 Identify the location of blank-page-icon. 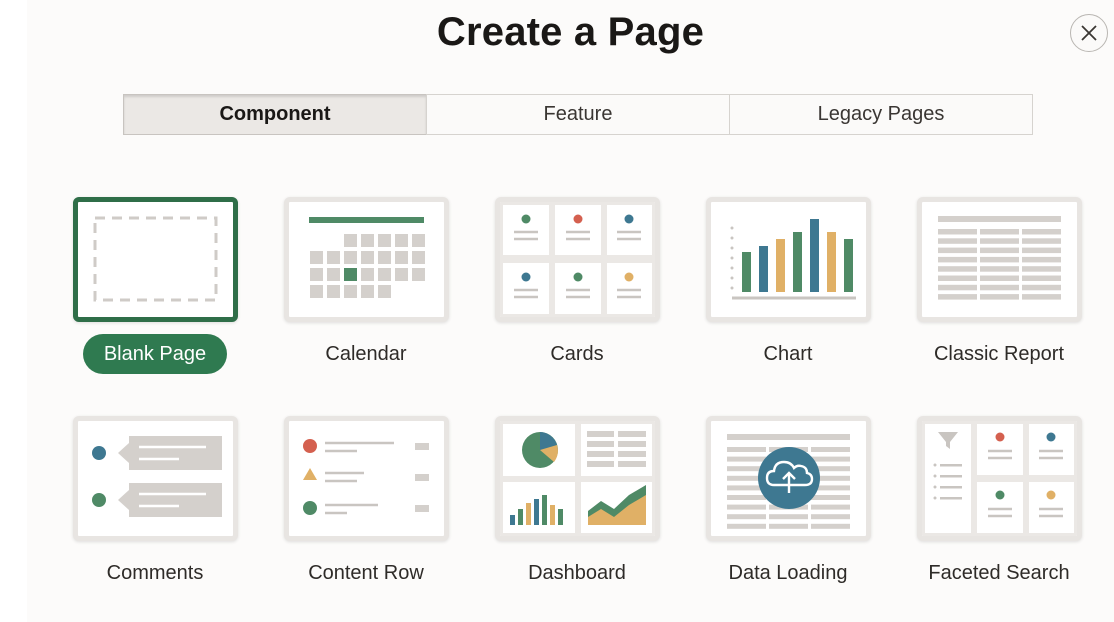
(155, 259).